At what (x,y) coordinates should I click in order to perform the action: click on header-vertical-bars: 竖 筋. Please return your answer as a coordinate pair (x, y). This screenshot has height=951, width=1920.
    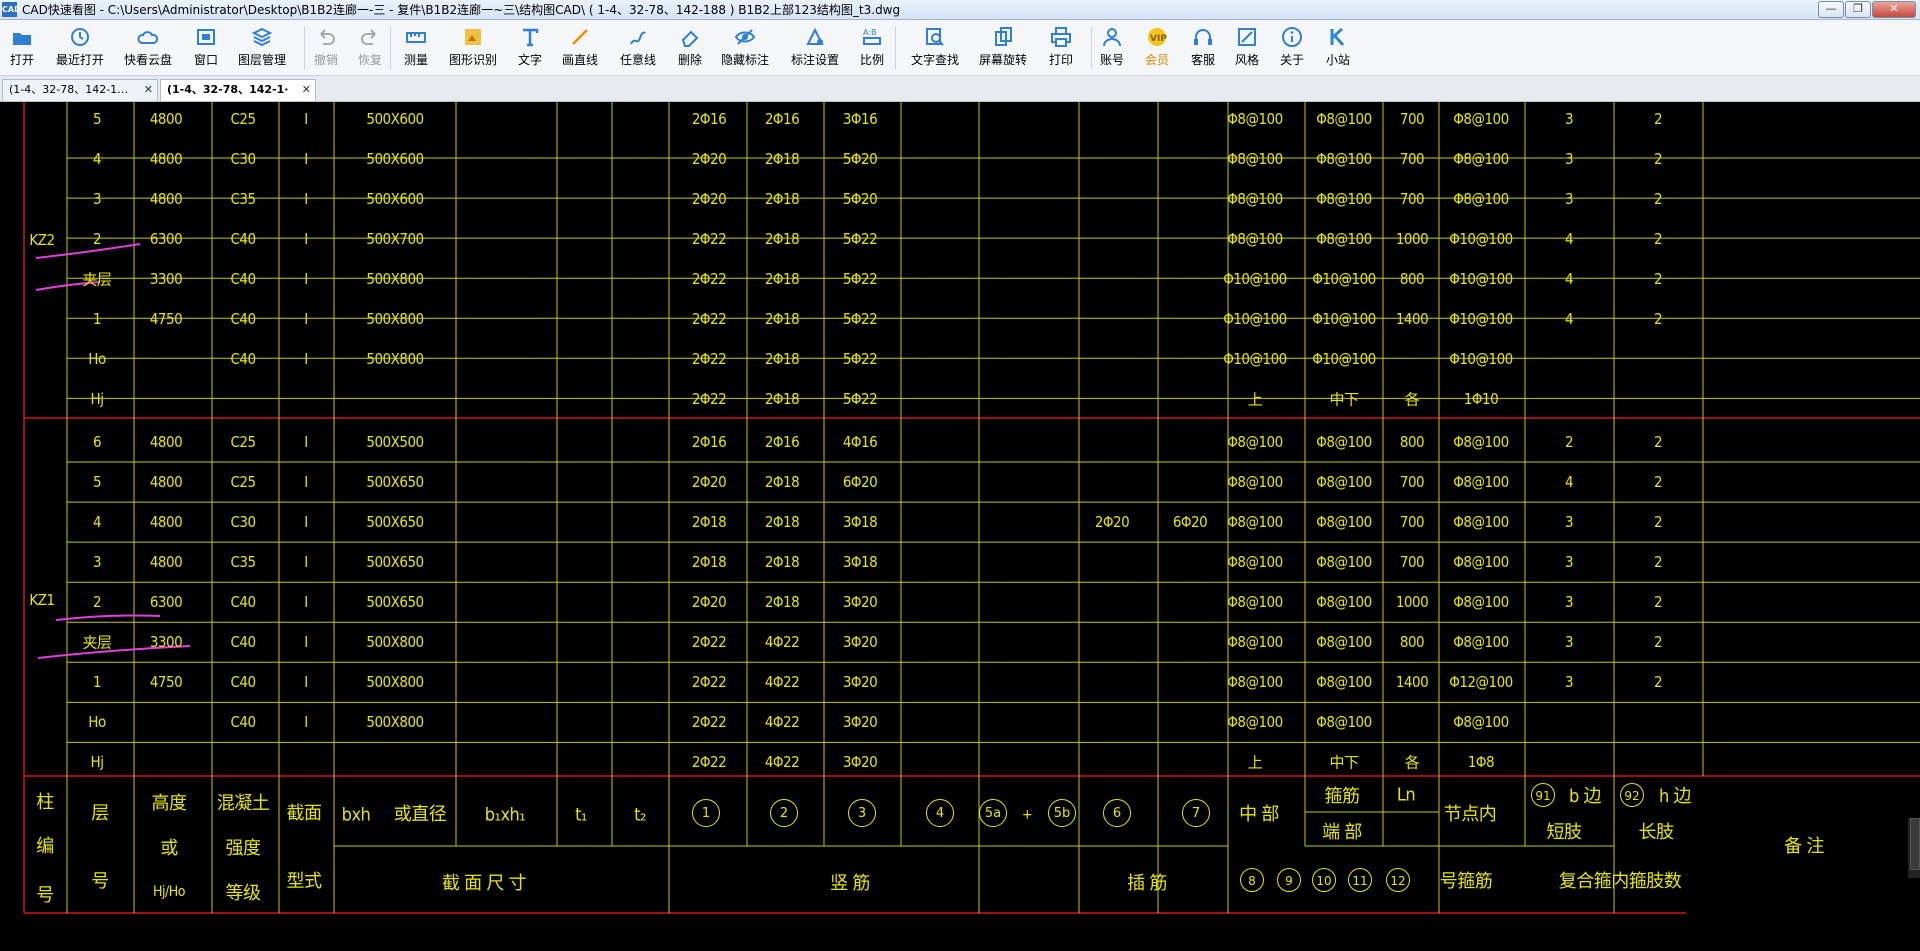
    Looking at the image, I should click on (850, 883).